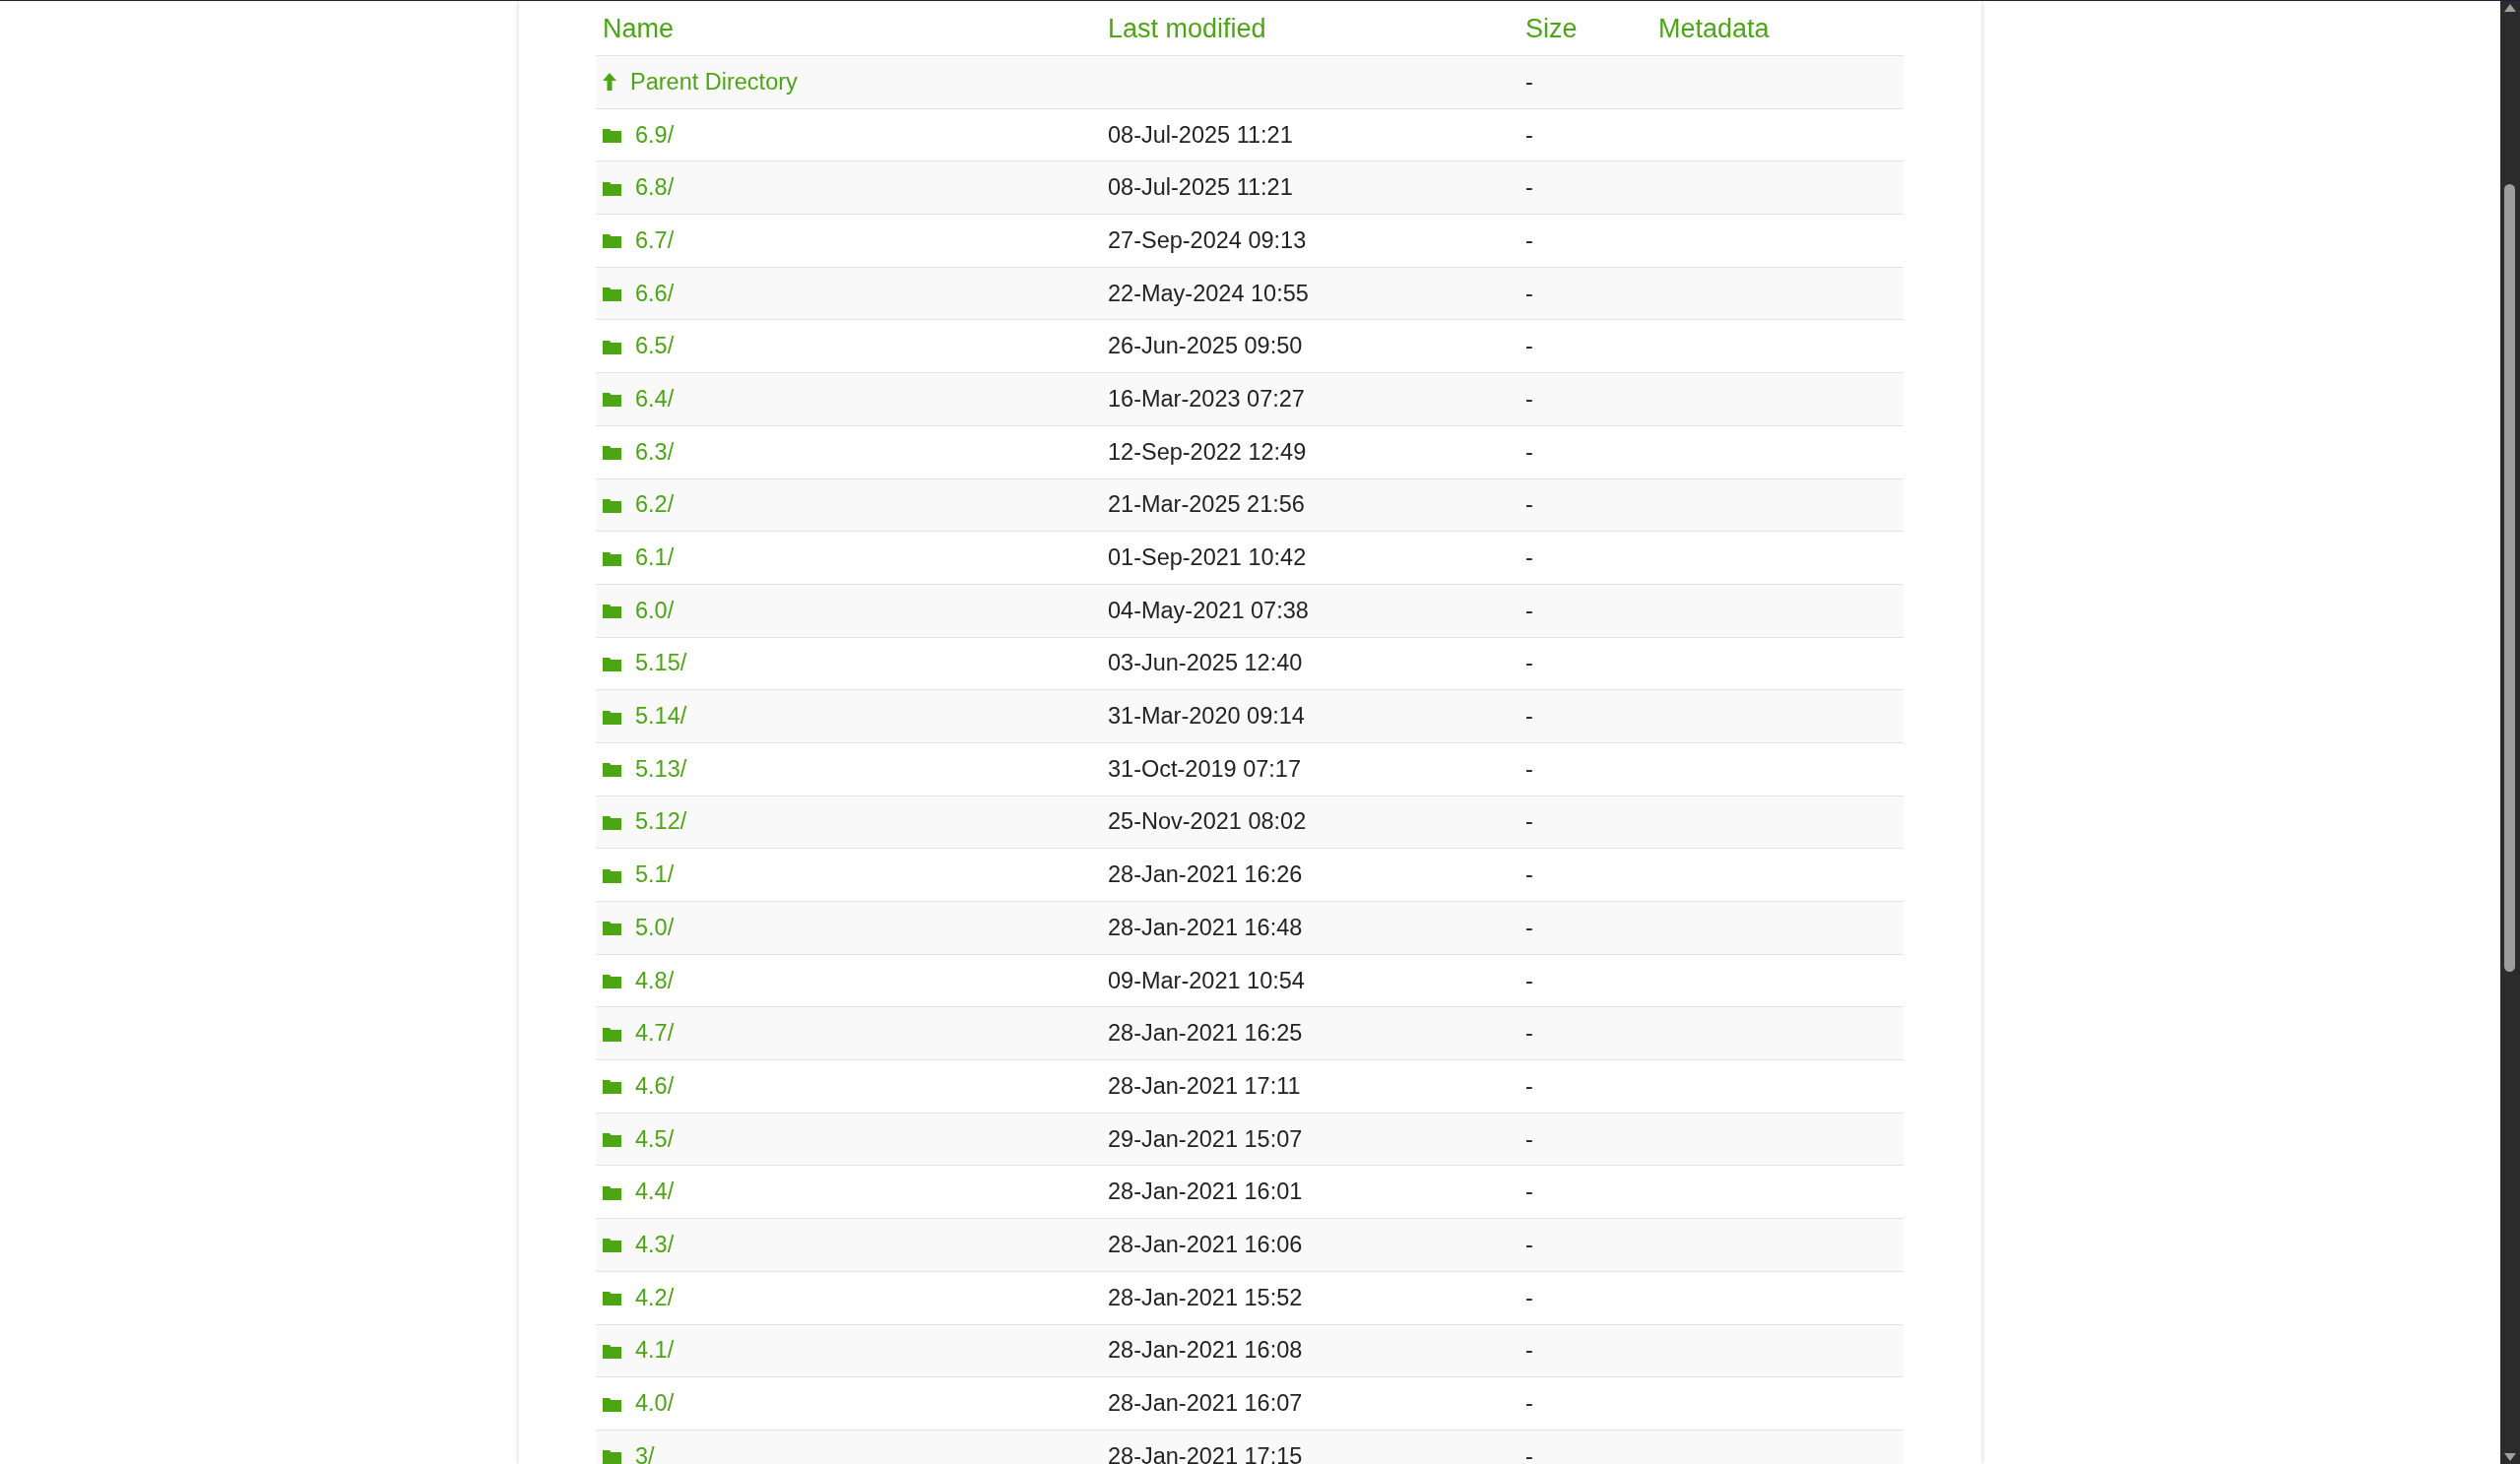 The width and height of the screenshot is (2520, 1464). Describe the element at coordinates (1205, 1086) in the screenshot. I see `modified-date: 28-Jan-2021 17:11` at that location.